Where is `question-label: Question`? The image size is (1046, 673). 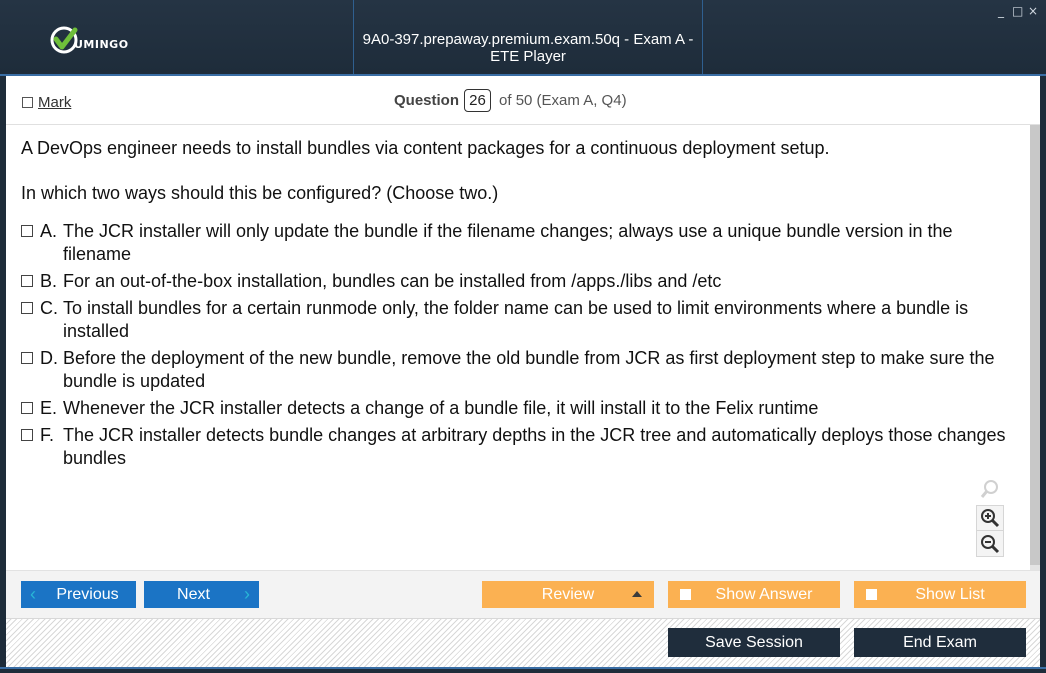 question-label: Question is located at coordinates (427, 100).